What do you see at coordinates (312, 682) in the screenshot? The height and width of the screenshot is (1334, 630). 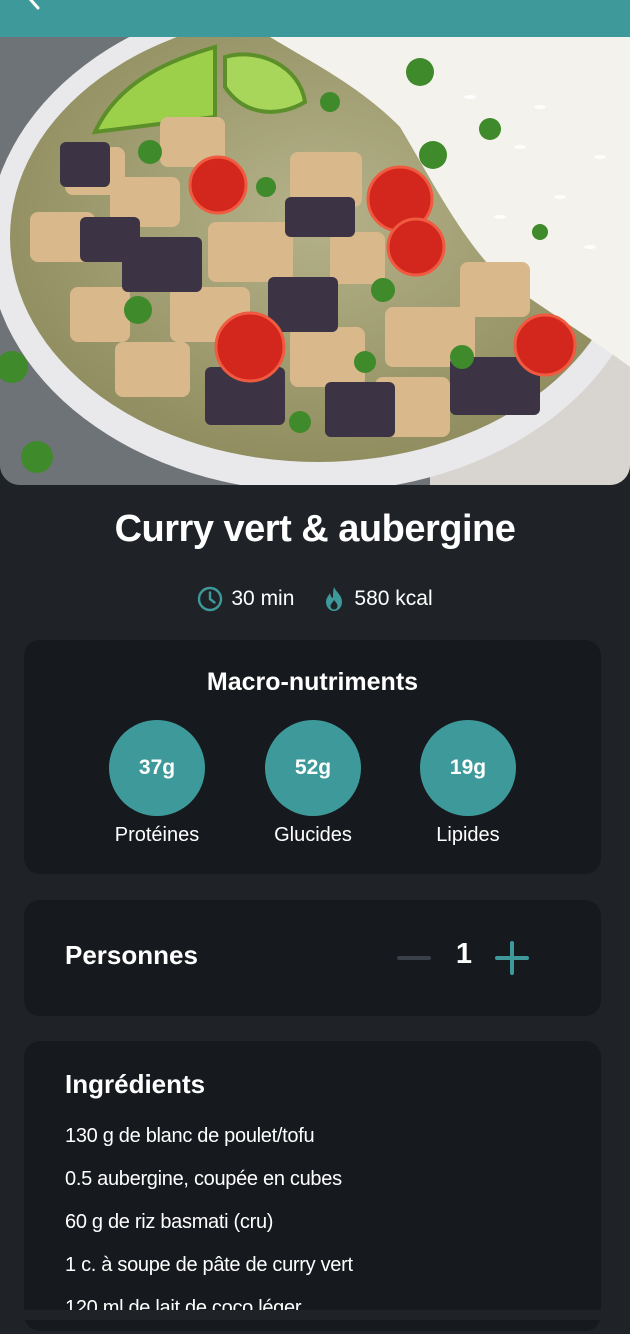 I see `macros-title: Macro-nutriments` at bounding box center [312, 682].